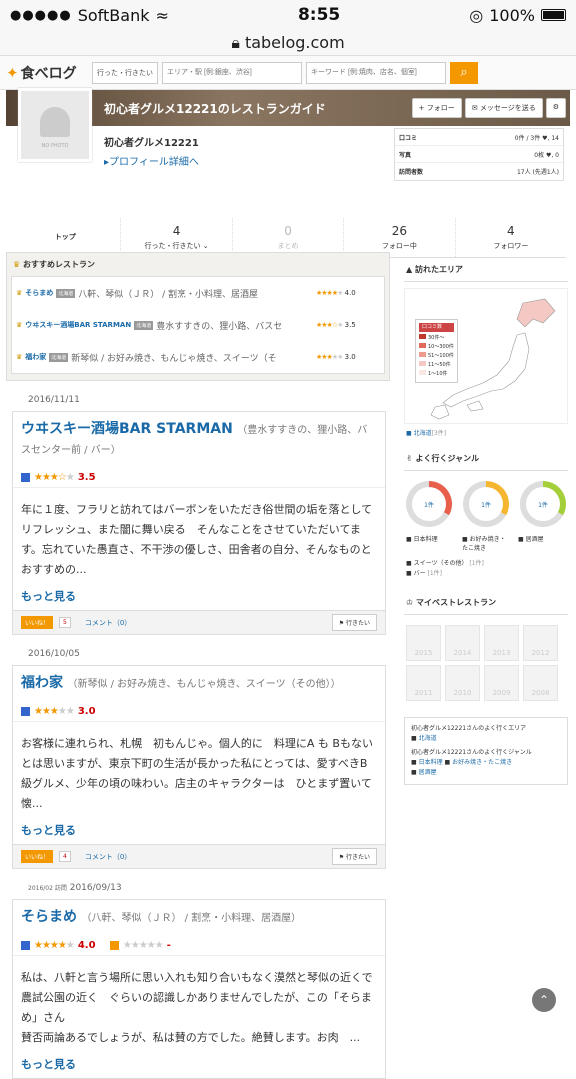  I want to click on area-name: 北海道, so click(422, 433).